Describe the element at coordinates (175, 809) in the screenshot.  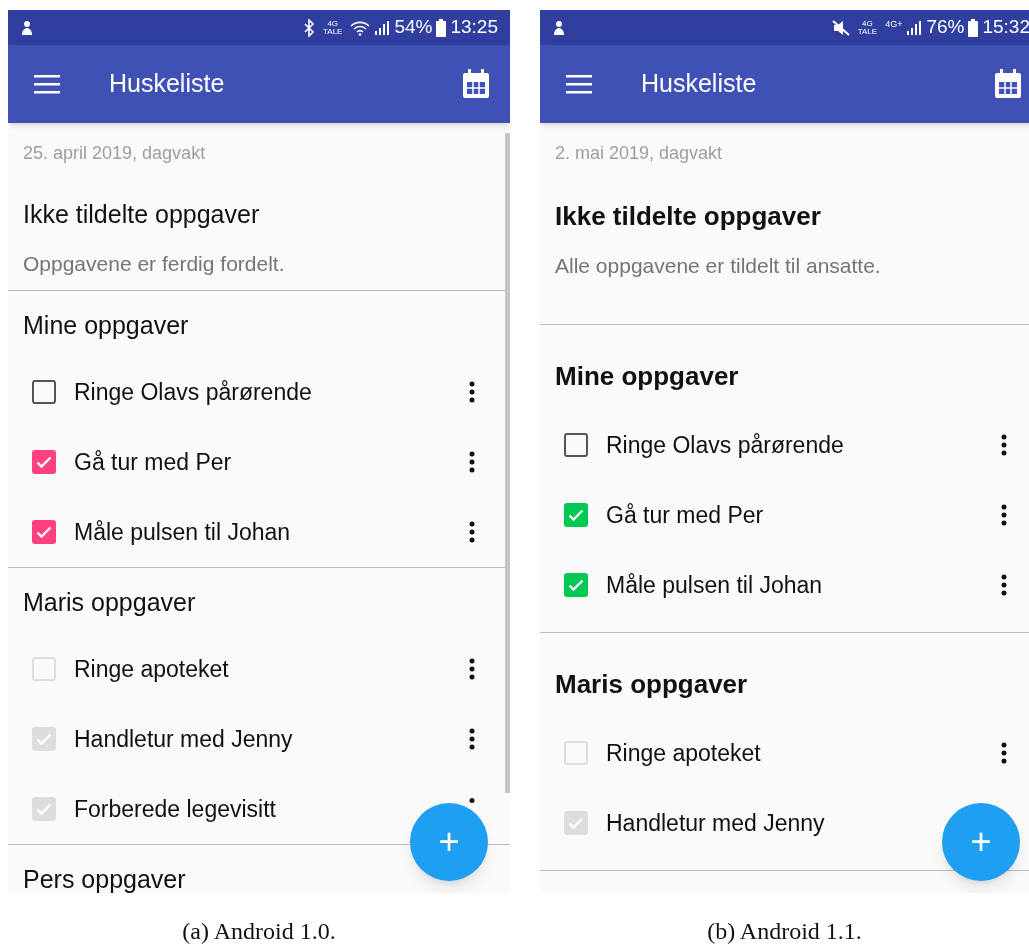
I see `task-label: Forberede legevisitt` at that location.